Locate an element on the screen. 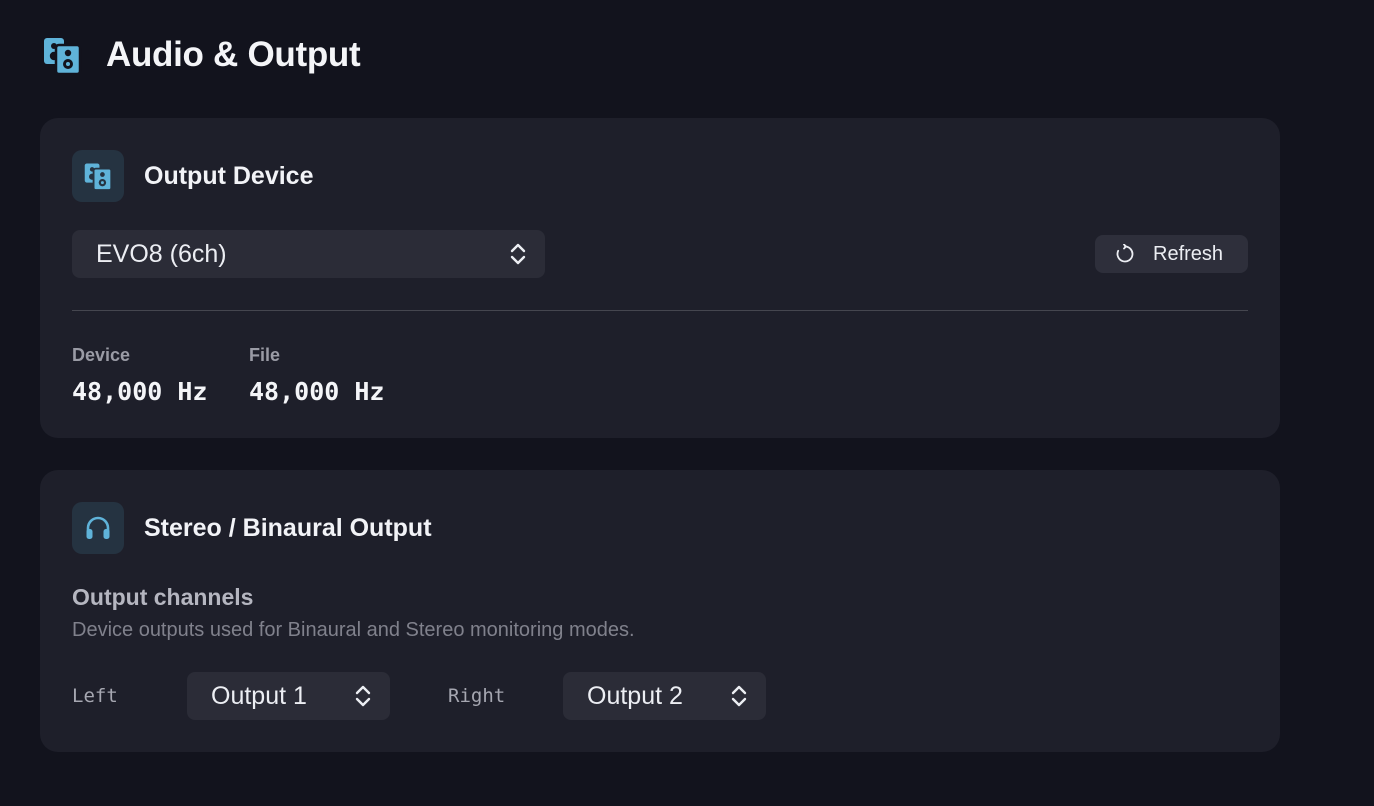  output-device-select-value: EVO8 (6ch) is located at coordinates (161, 253).